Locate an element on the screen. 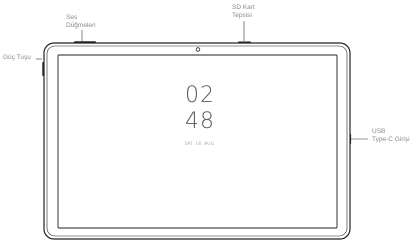  sd-card-tray is located at coordinates (244, 42).